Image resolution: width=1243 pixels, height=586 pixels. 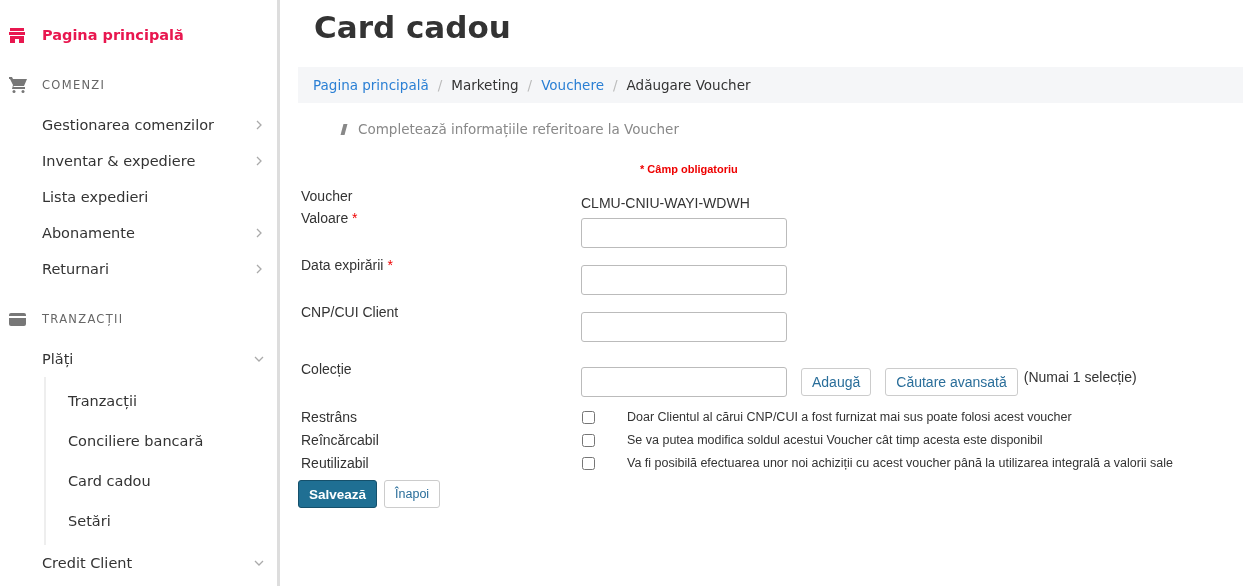 What do you see at coordinates (147, 161) in the screenshot?
I see `sidebar-item: Inventar & expediere` at bounding box center [147, 161].